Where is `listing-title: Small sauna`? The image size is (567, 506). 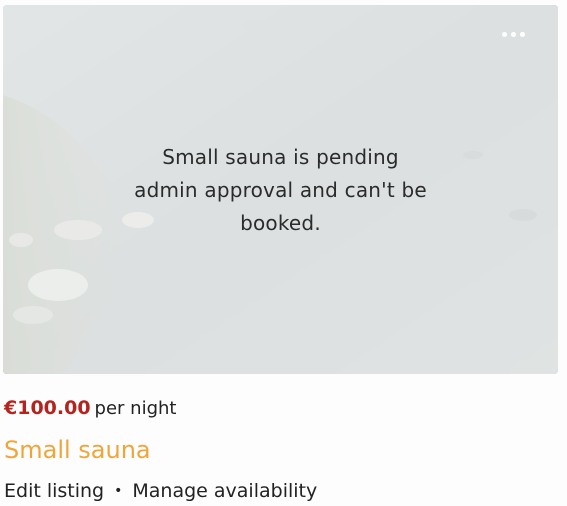
listing-title: Small sauna is located at coordinates (77, 450).